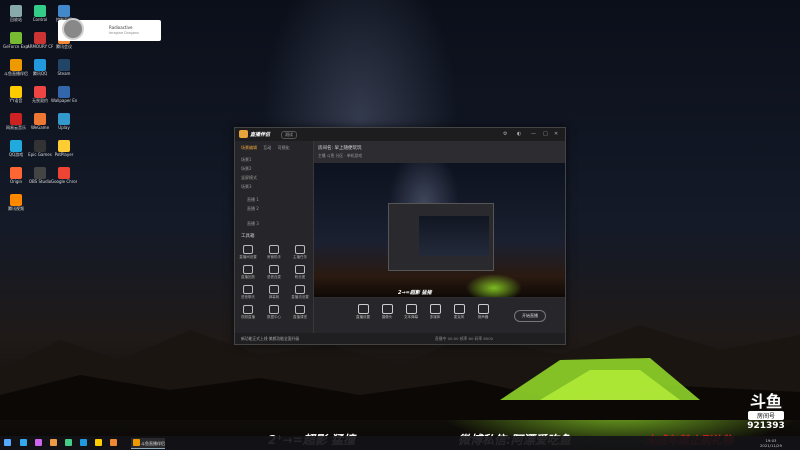 Image resolution: width=800 pixels, height=450 pixels. I want to click on tool-button: 语音连麦, so click(274, 272).